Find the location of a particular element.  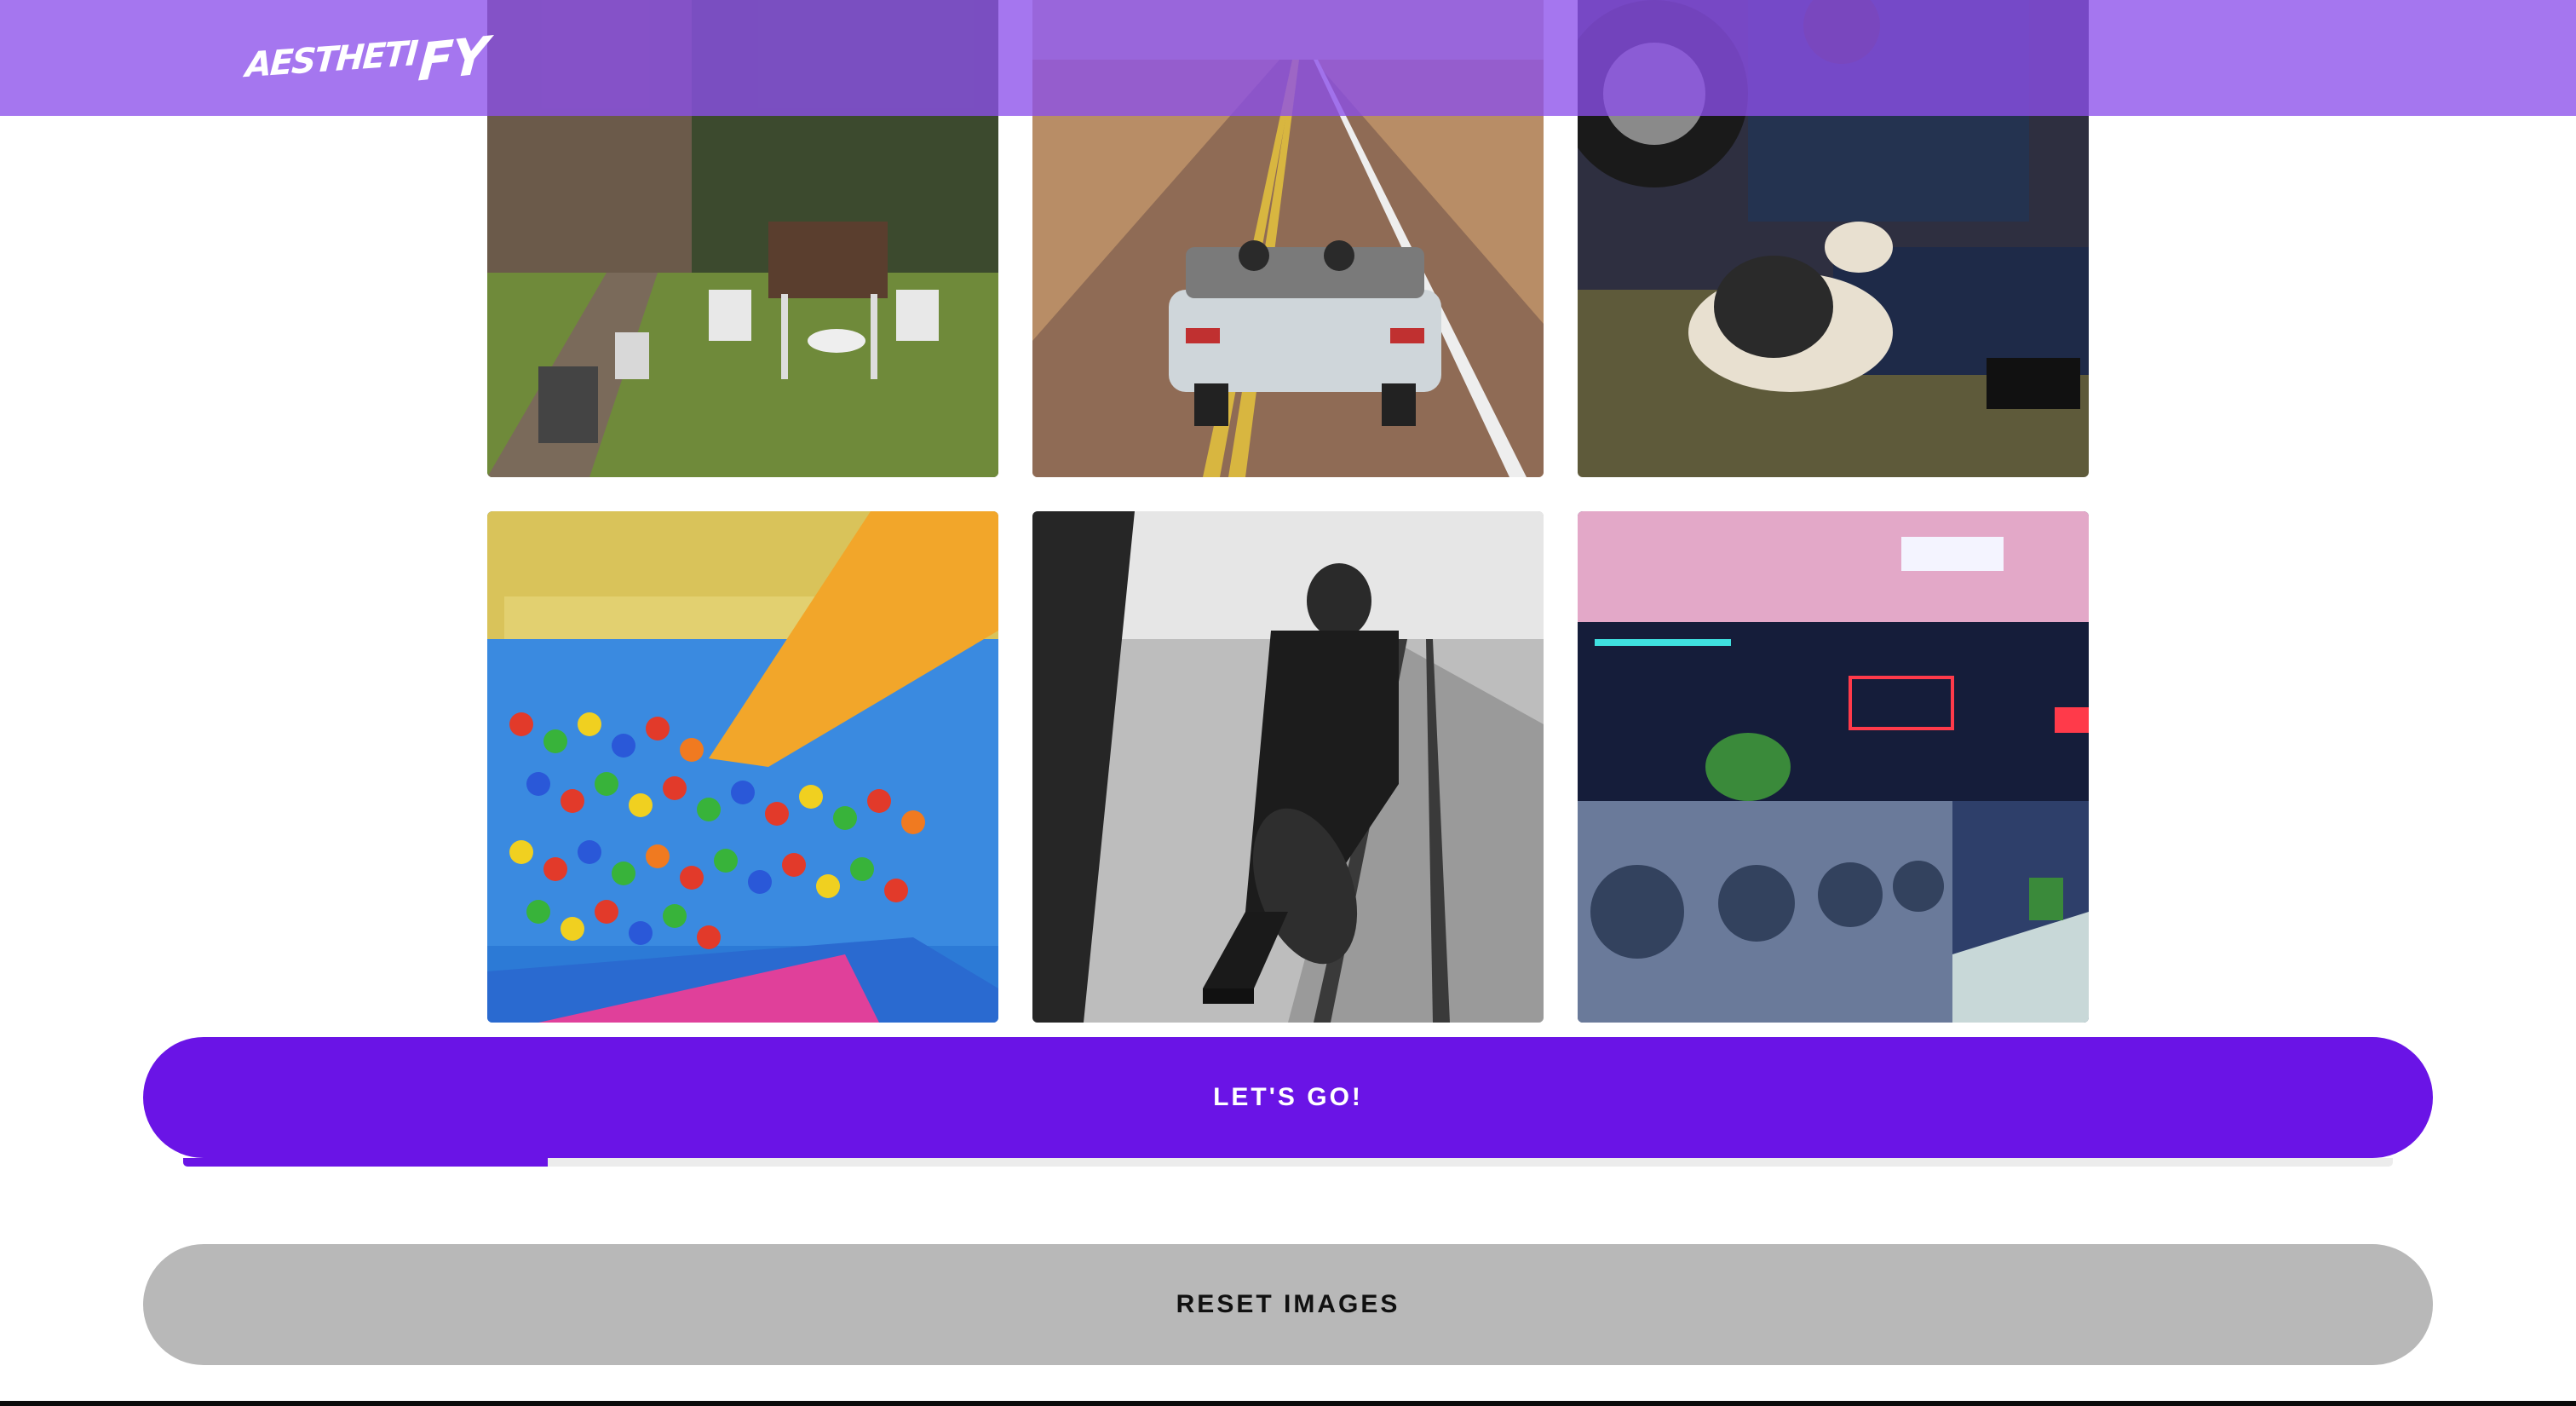

logo-text-big: FY is located at coordinates (454, 60).